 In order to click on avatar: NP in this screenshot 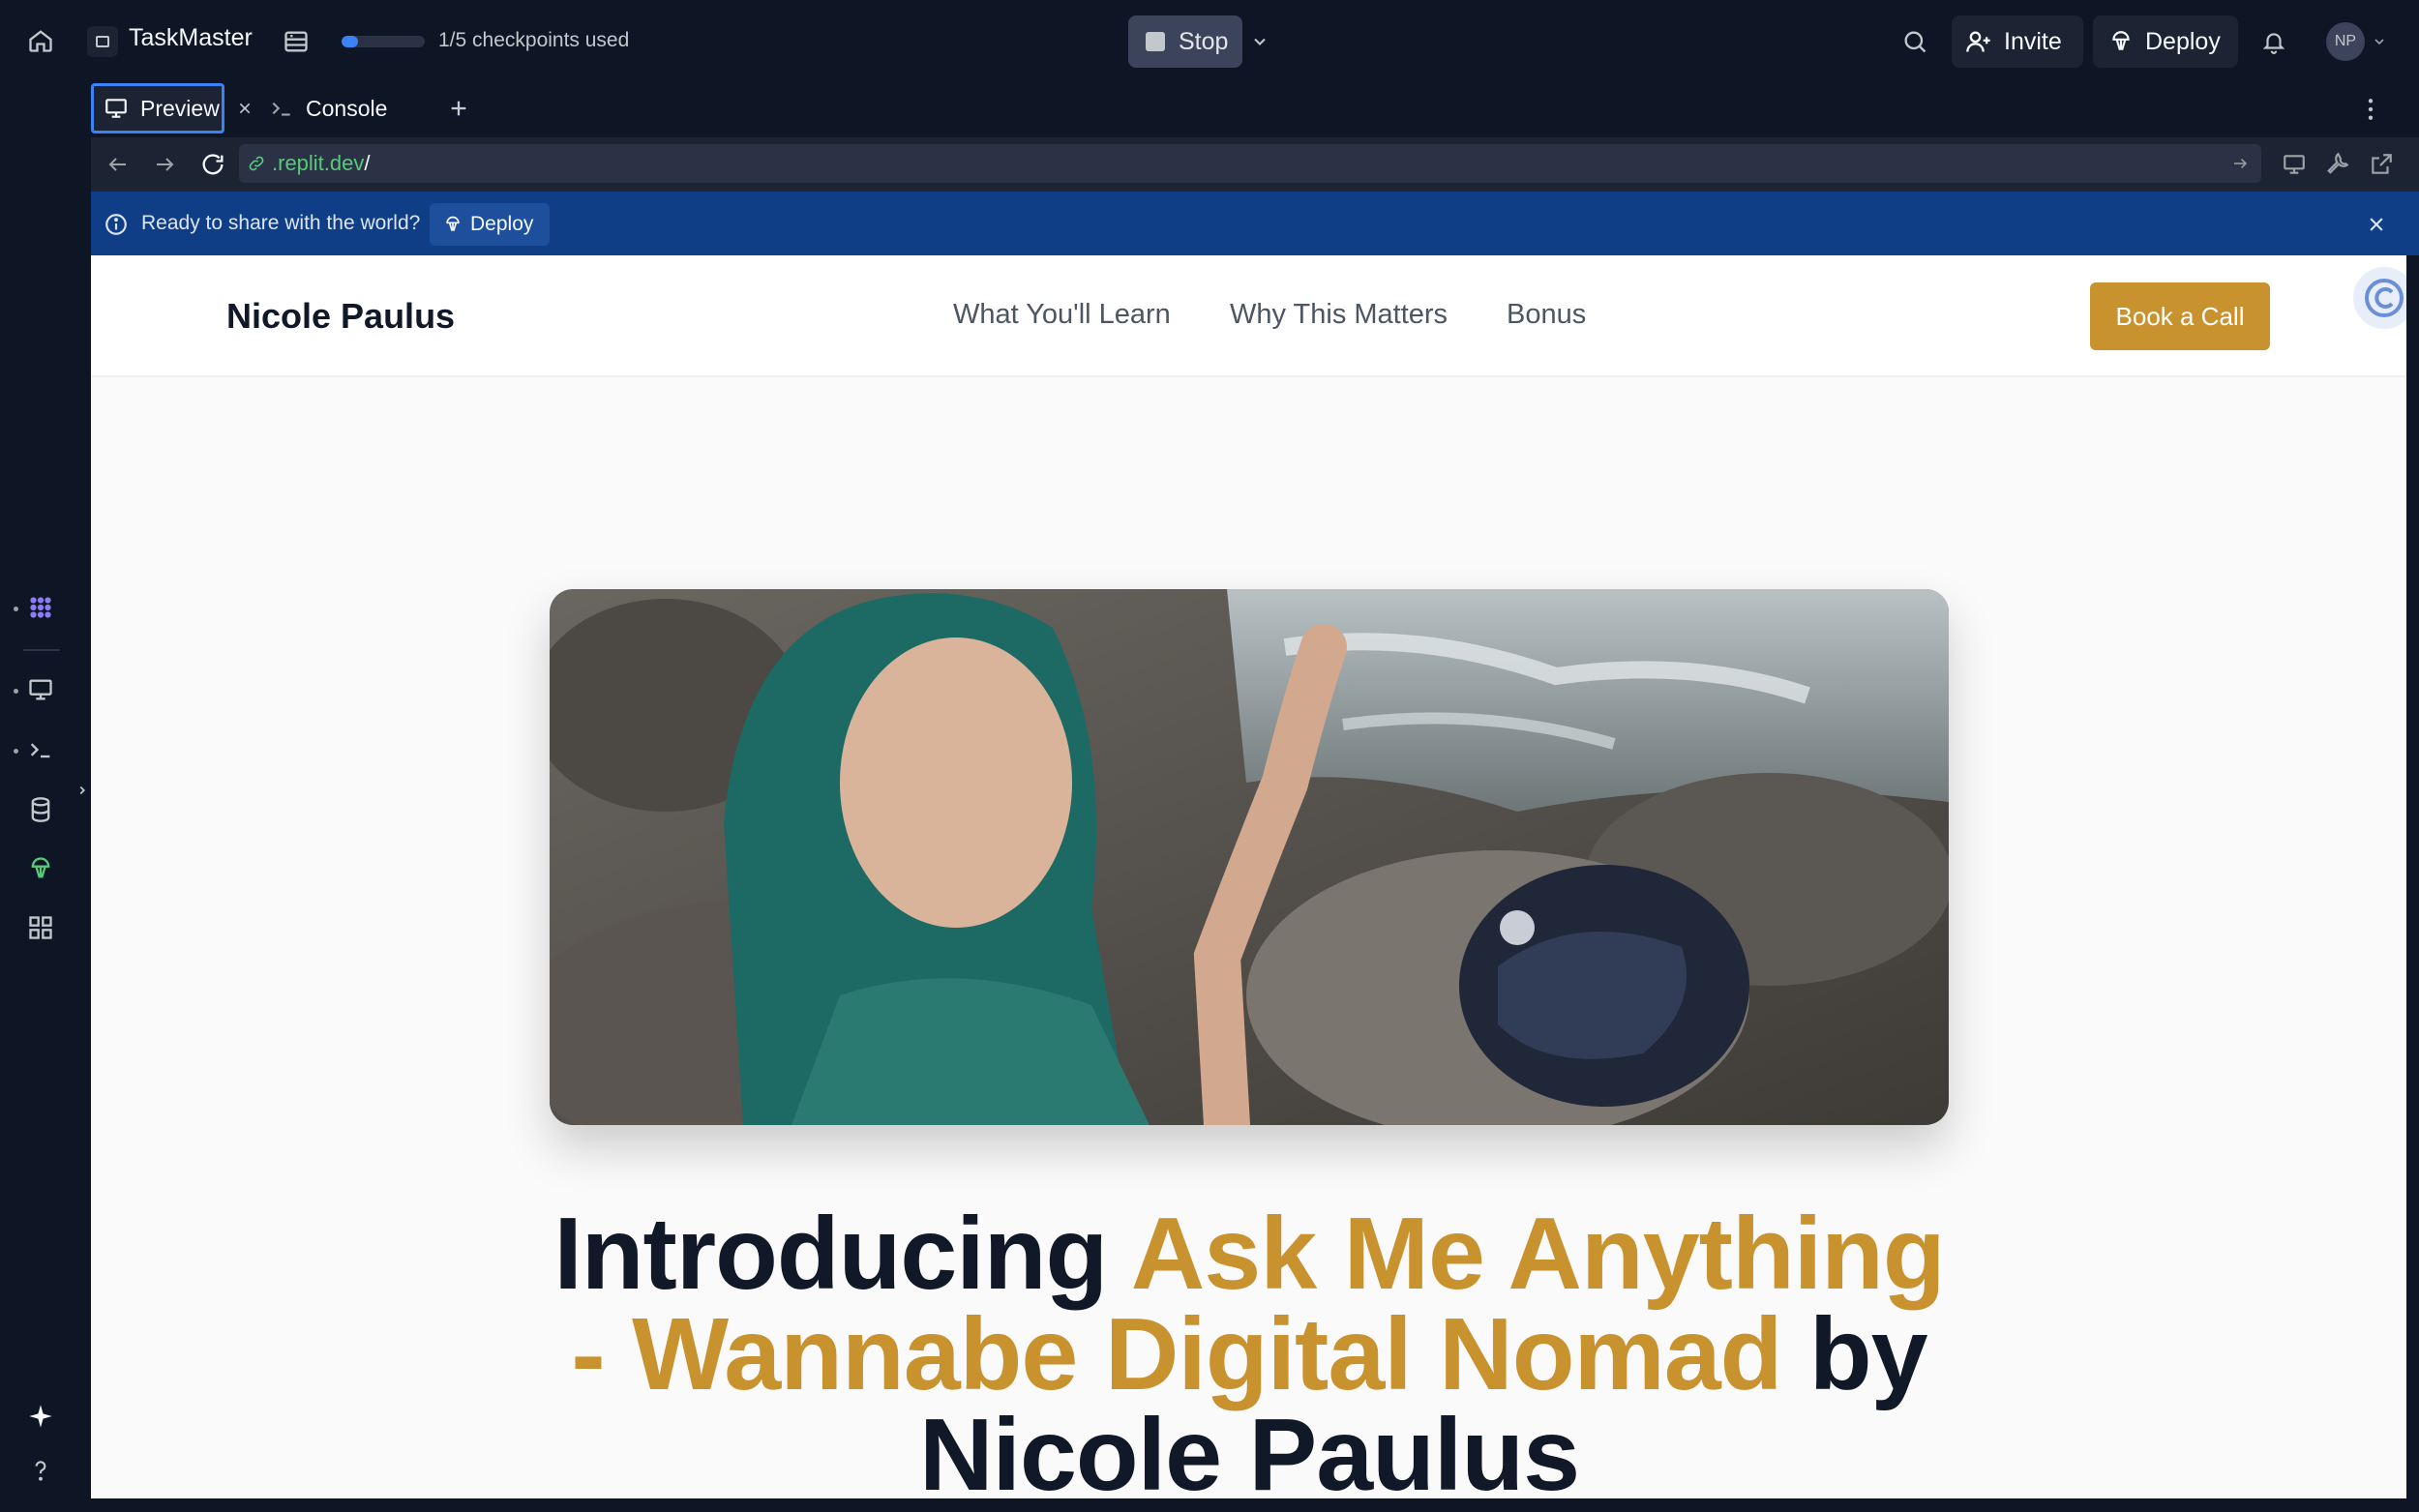, I will do `click(2346, 41)`.